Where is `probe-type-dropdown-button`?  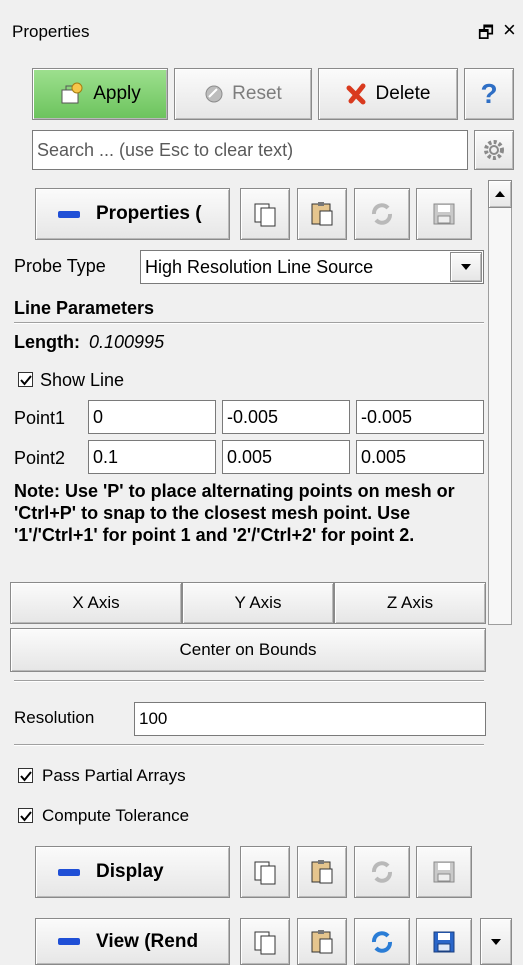
probe-type-dropdown-button is located at coordinates (466, 267).